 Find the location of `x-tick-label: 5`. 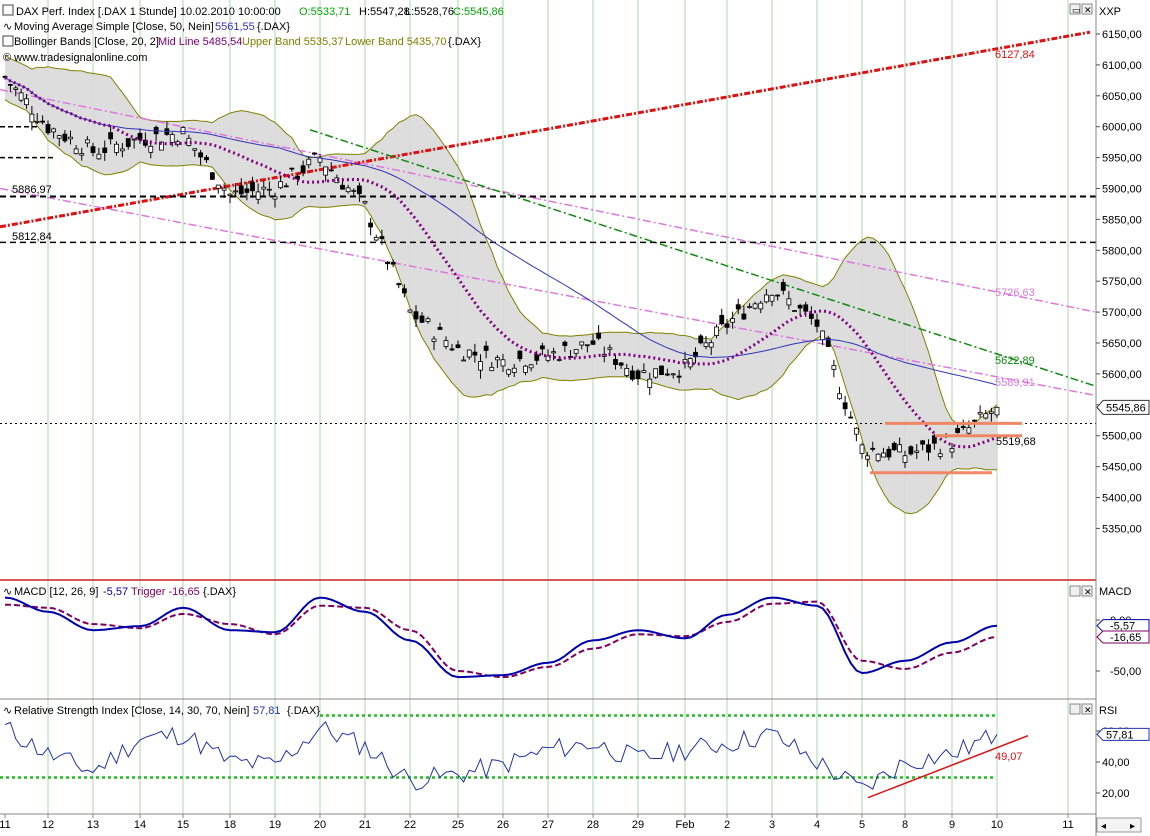

x-tick-label: 5 is located at coordinates (862, 825).